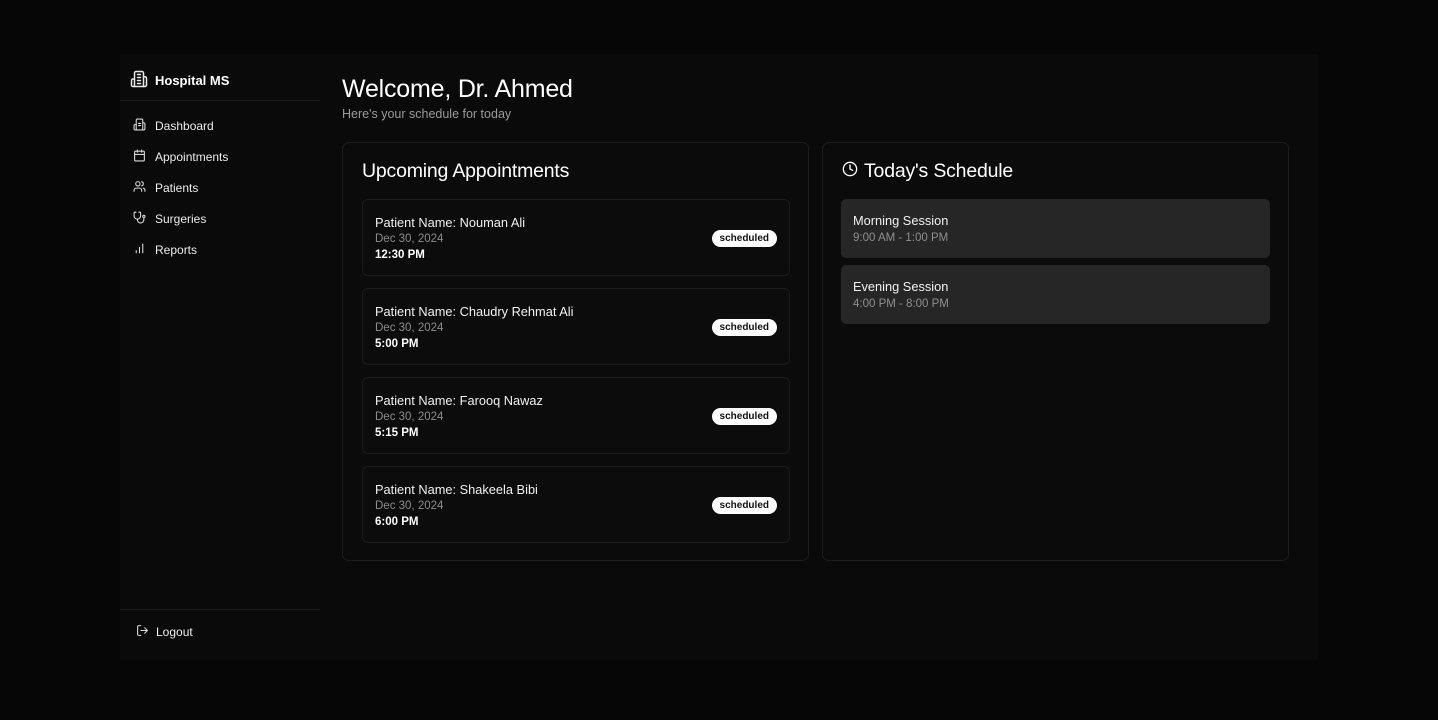 Image resolution: width=1438 pixels, height=720 pixels. I want to click on brand: Hospital MS, so click(179, 80).